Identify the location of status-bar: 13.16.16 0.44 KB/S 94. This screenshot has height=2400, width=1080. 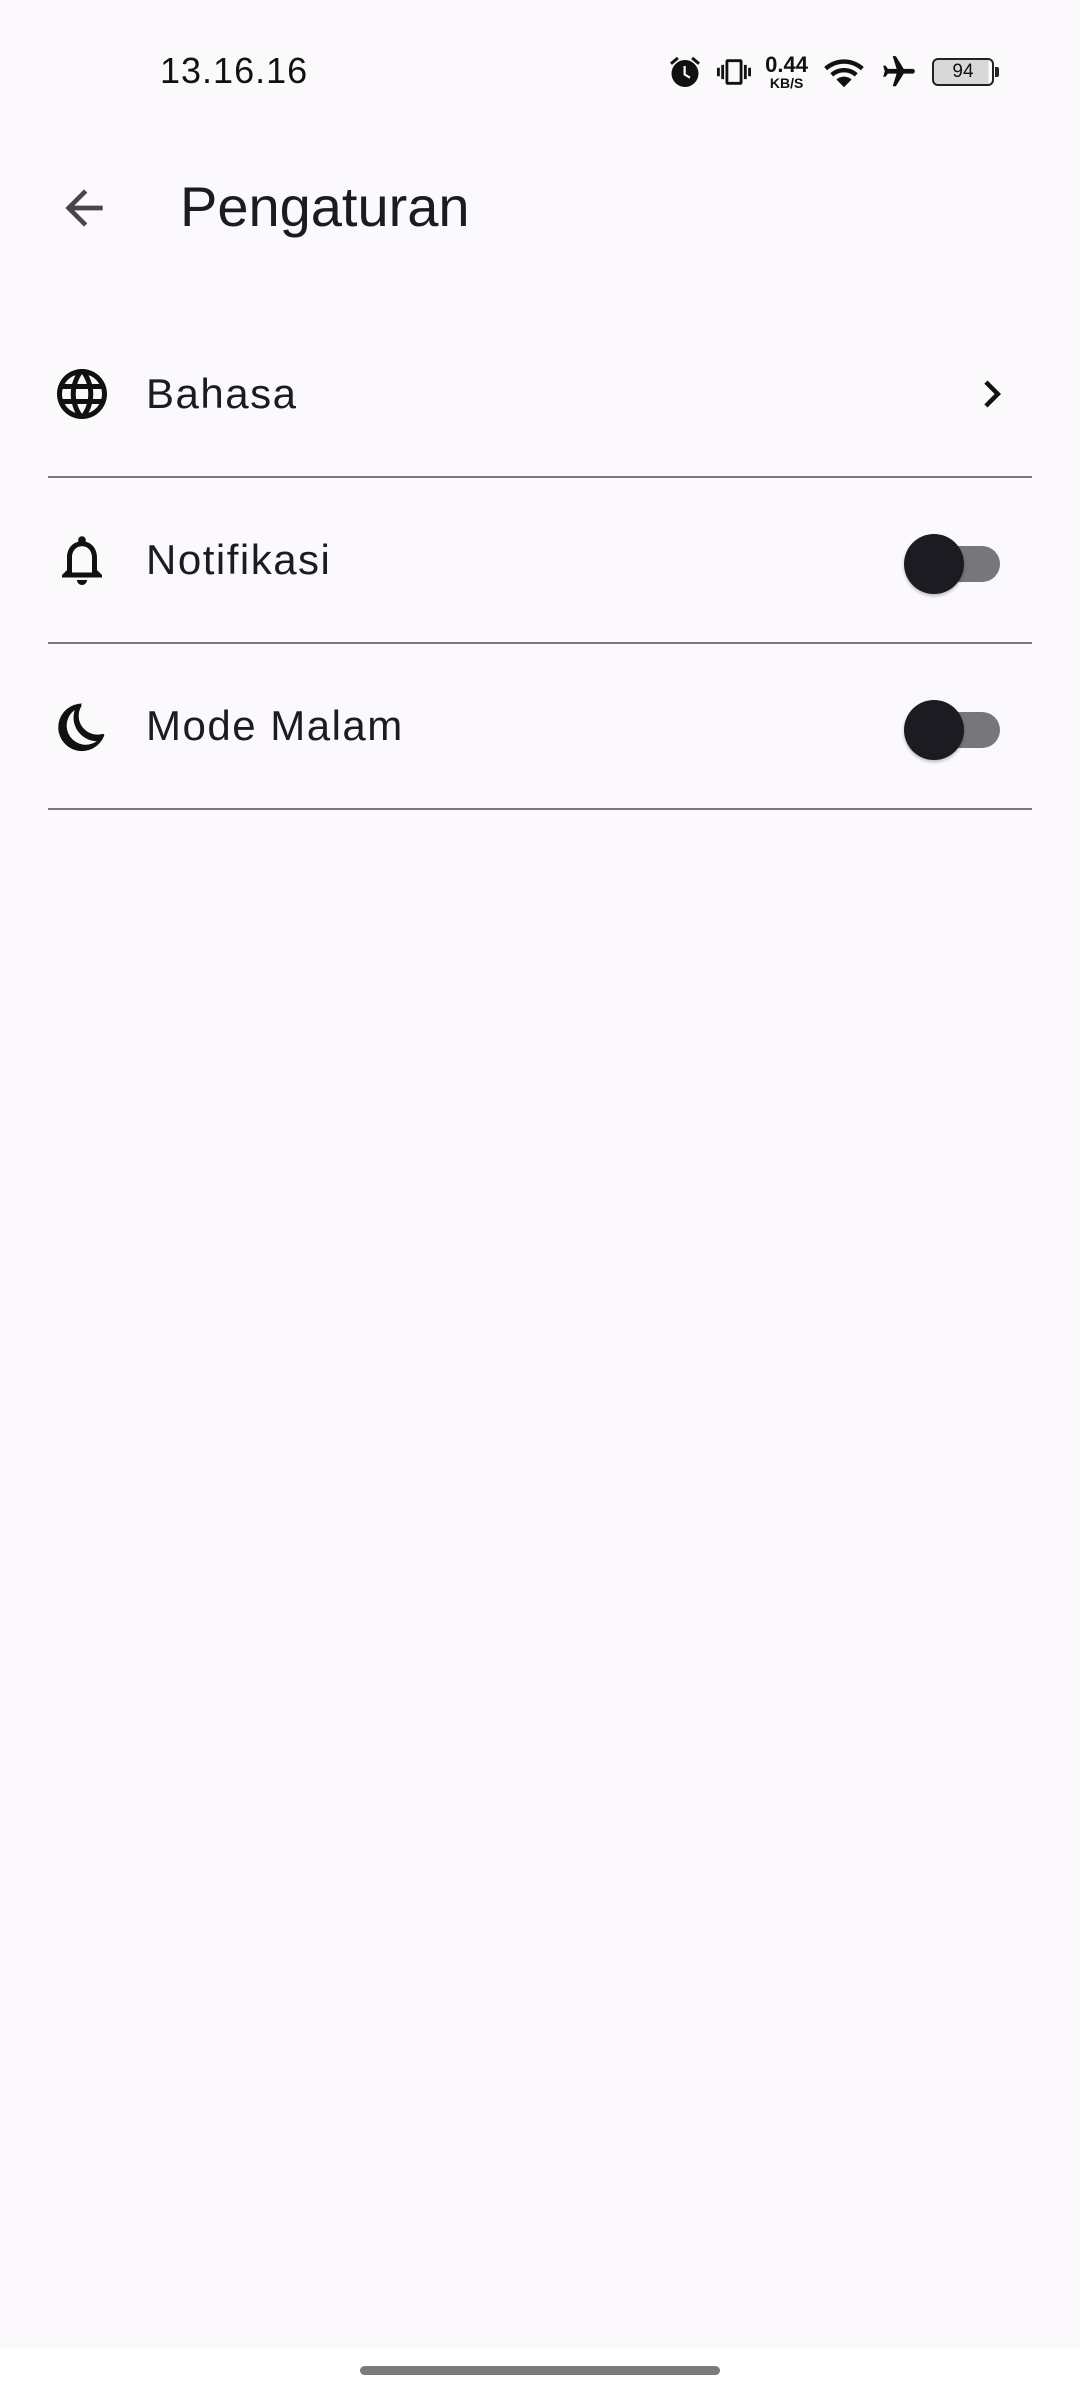
(540, 70).